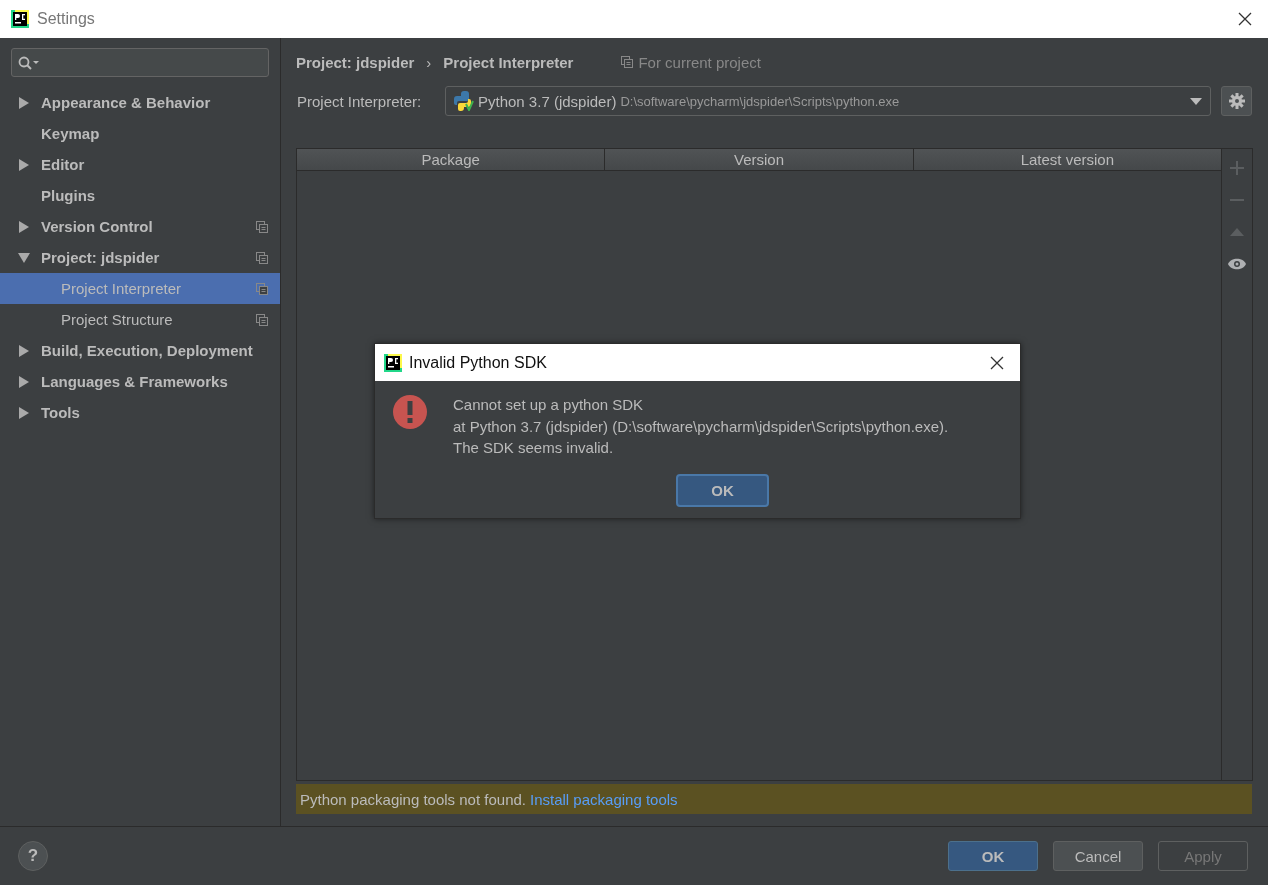  Describe the element at coordinates (463, 101) in the screenshot. I see `python-logo-icon` at that location.